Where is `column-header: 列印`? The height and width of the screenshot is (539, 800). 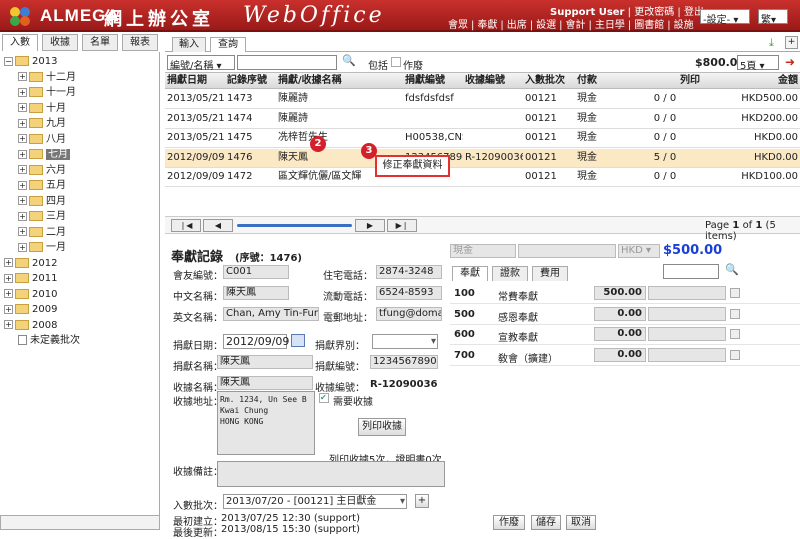 column-header: 列印 is located at coordinates (665, 81).